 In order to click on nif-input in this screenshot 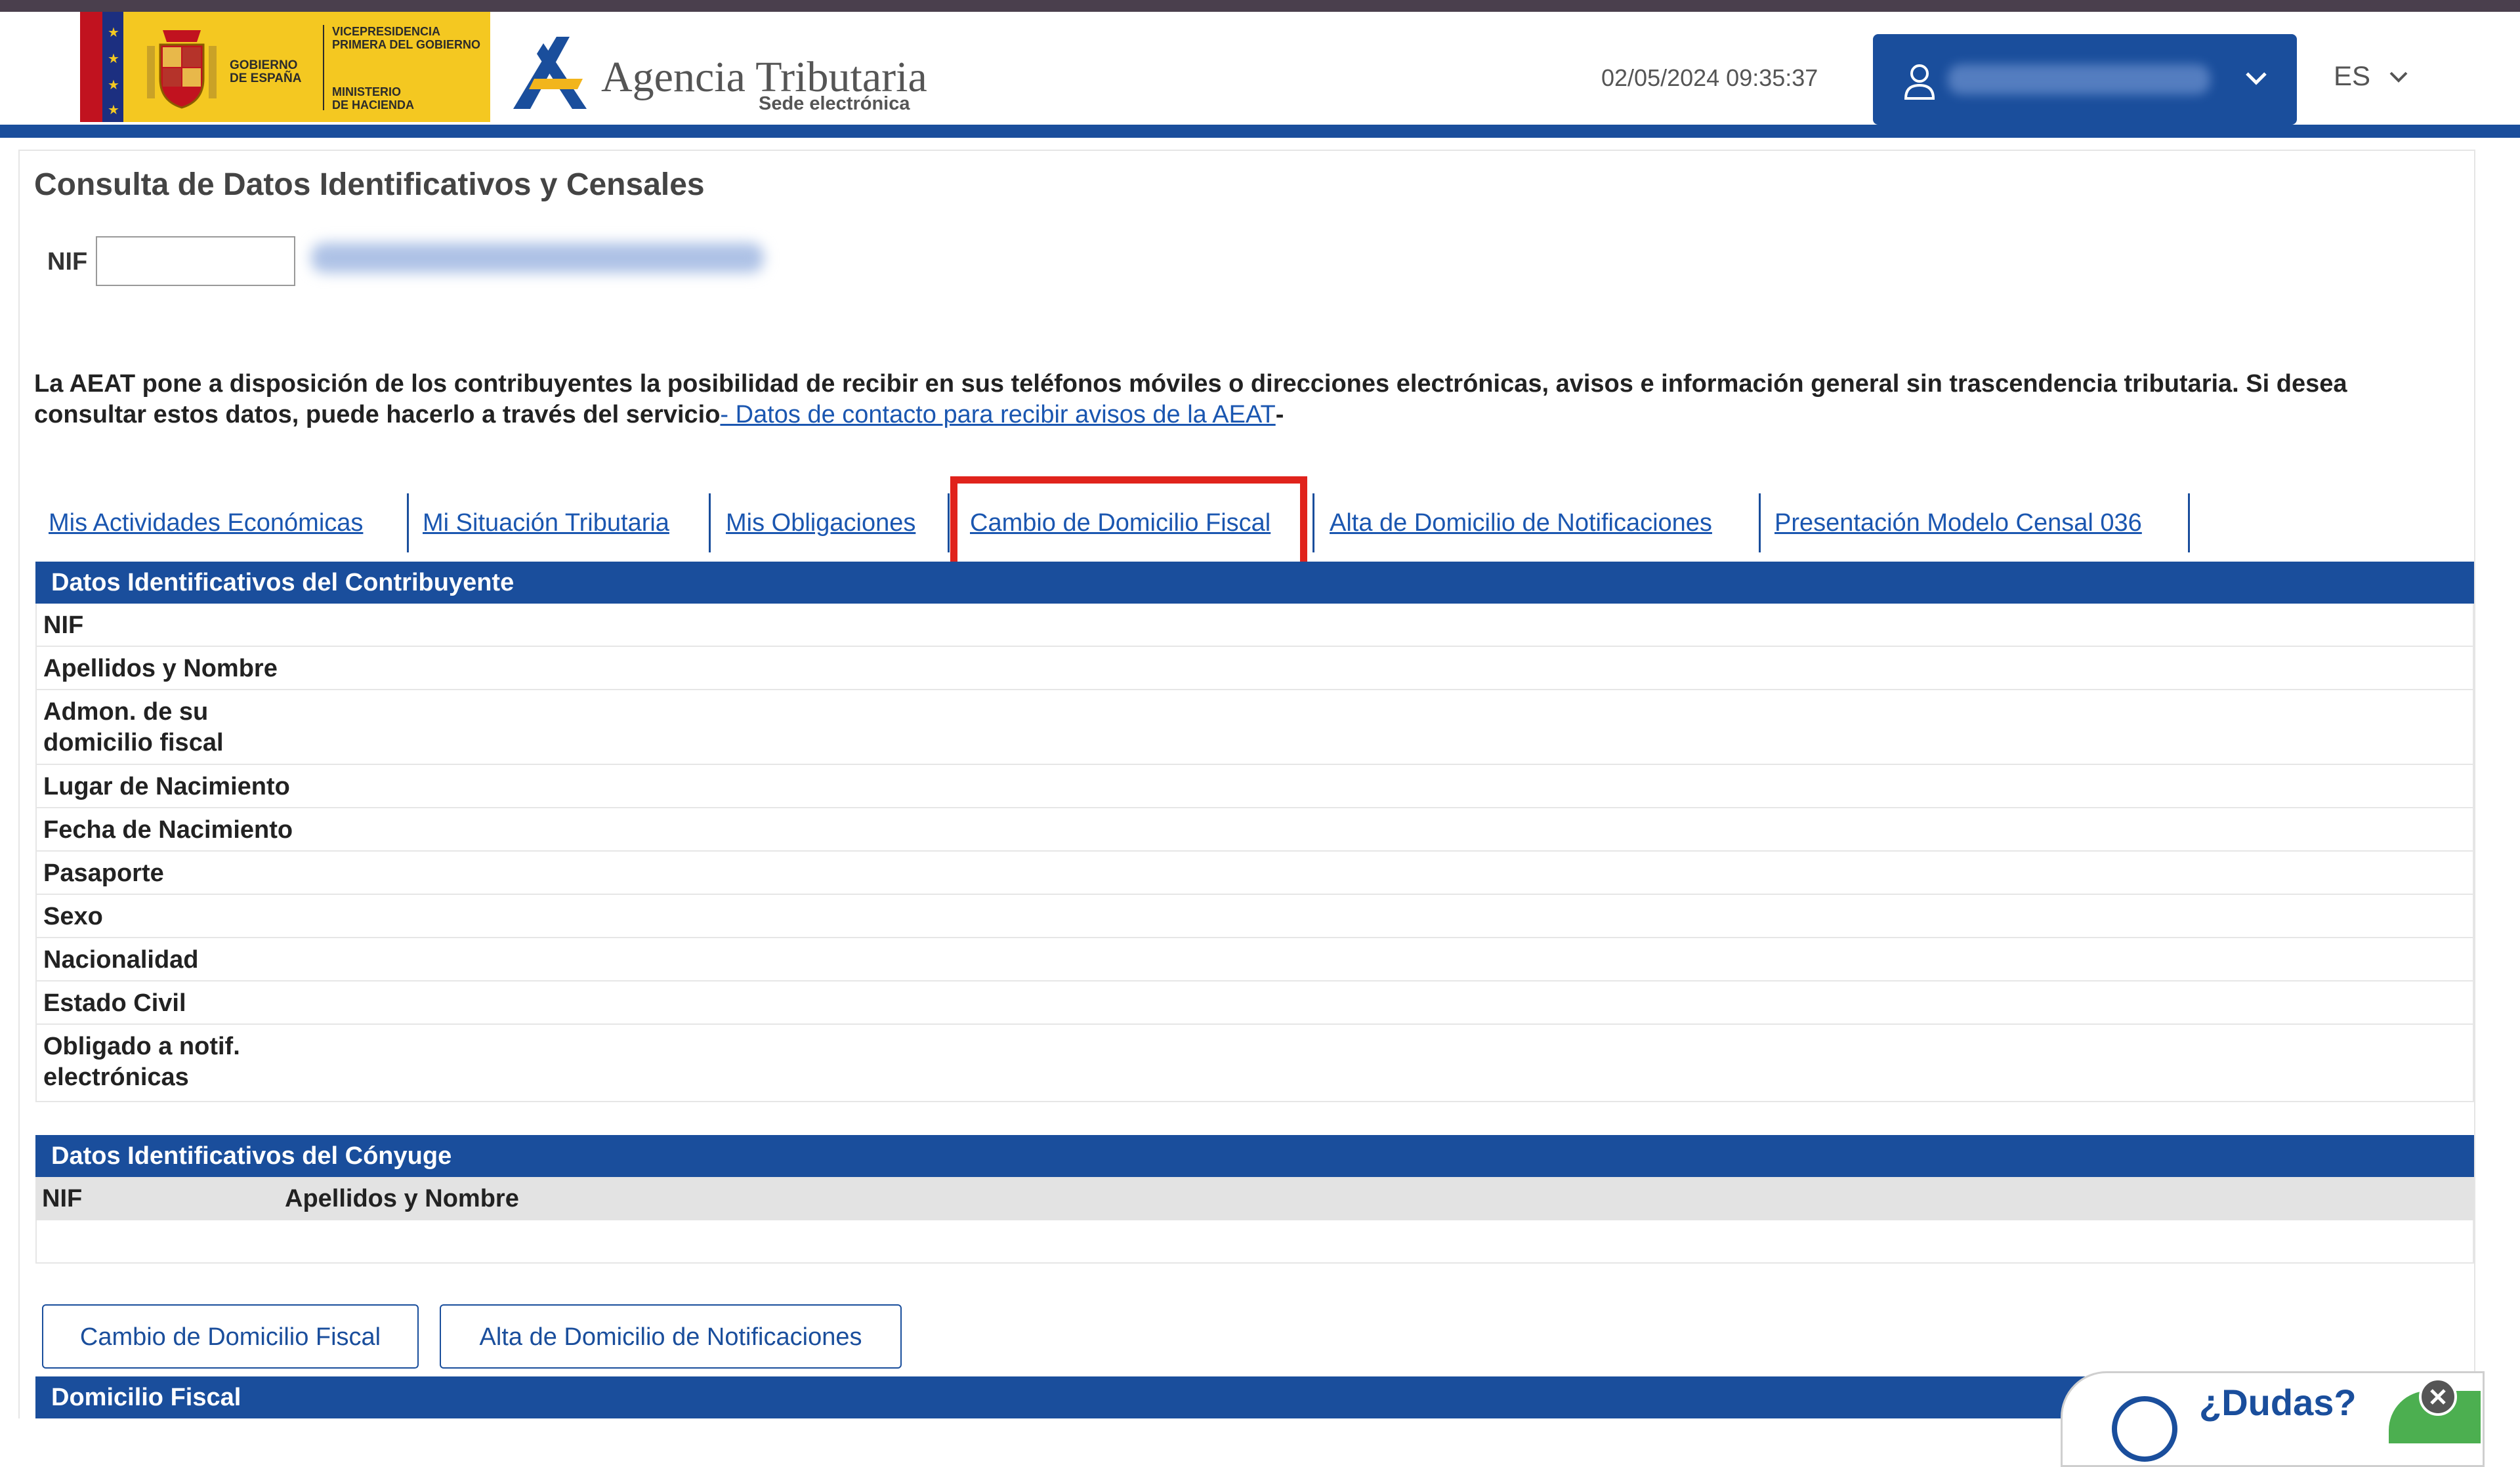, I will do `click(195, 261)`.